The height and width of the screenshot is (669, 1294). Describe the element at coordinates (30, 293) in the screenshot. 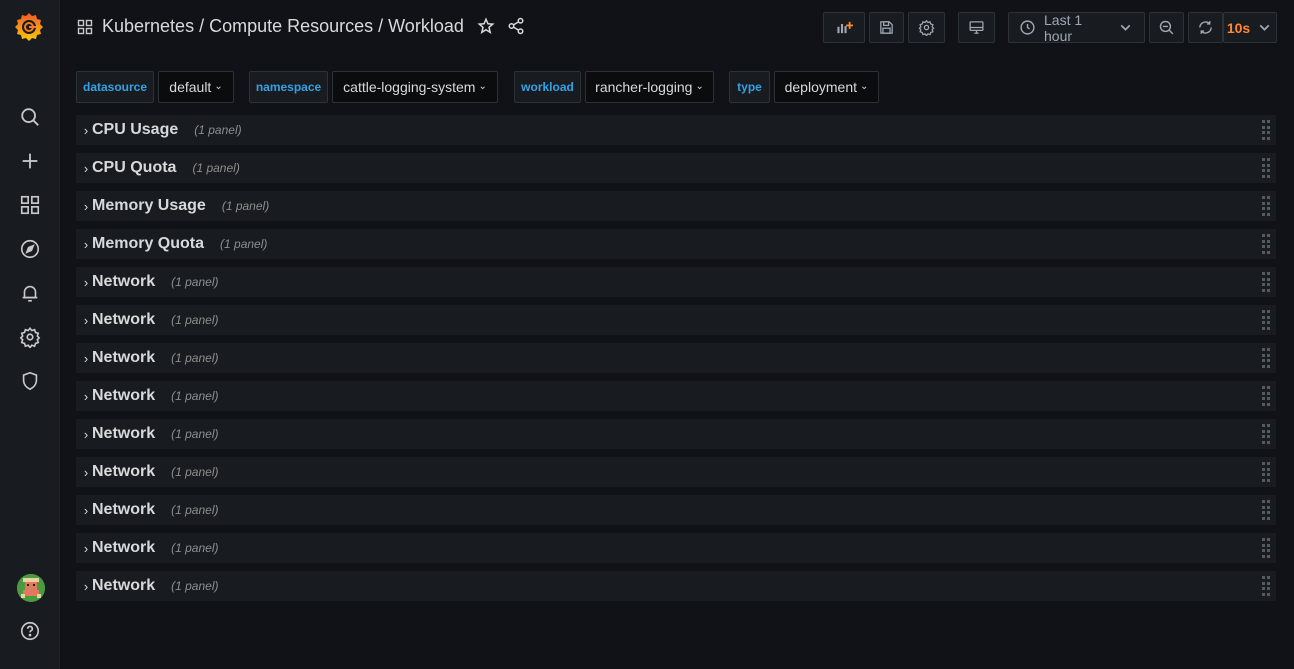

I see `alerting-bell-icon` at that location.